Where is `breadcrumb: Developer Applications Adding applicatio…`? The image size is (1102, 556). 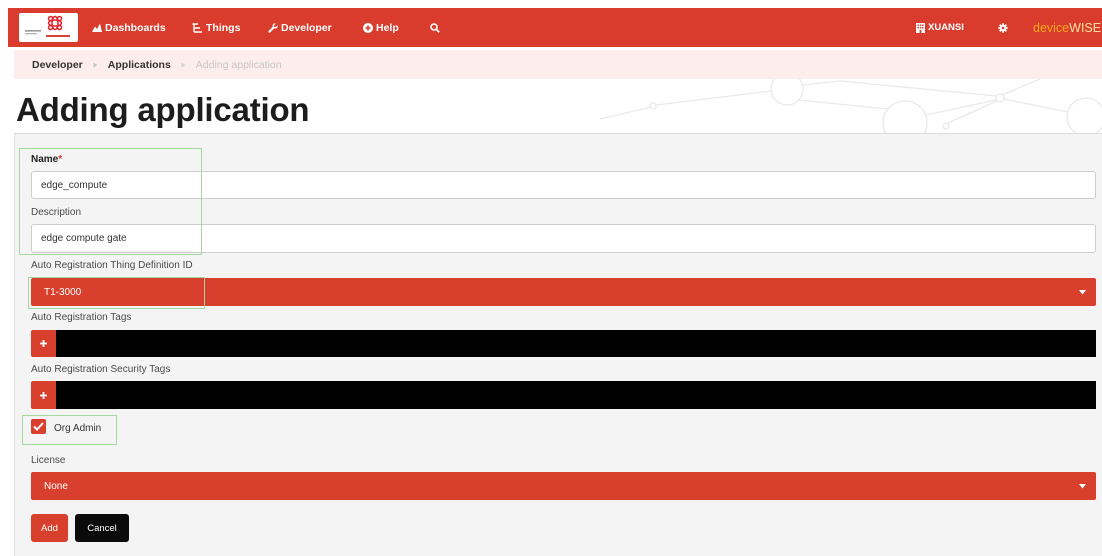 breadcrumb: Developer Applications Adding applicatio… is located at coordinates (558, 64).